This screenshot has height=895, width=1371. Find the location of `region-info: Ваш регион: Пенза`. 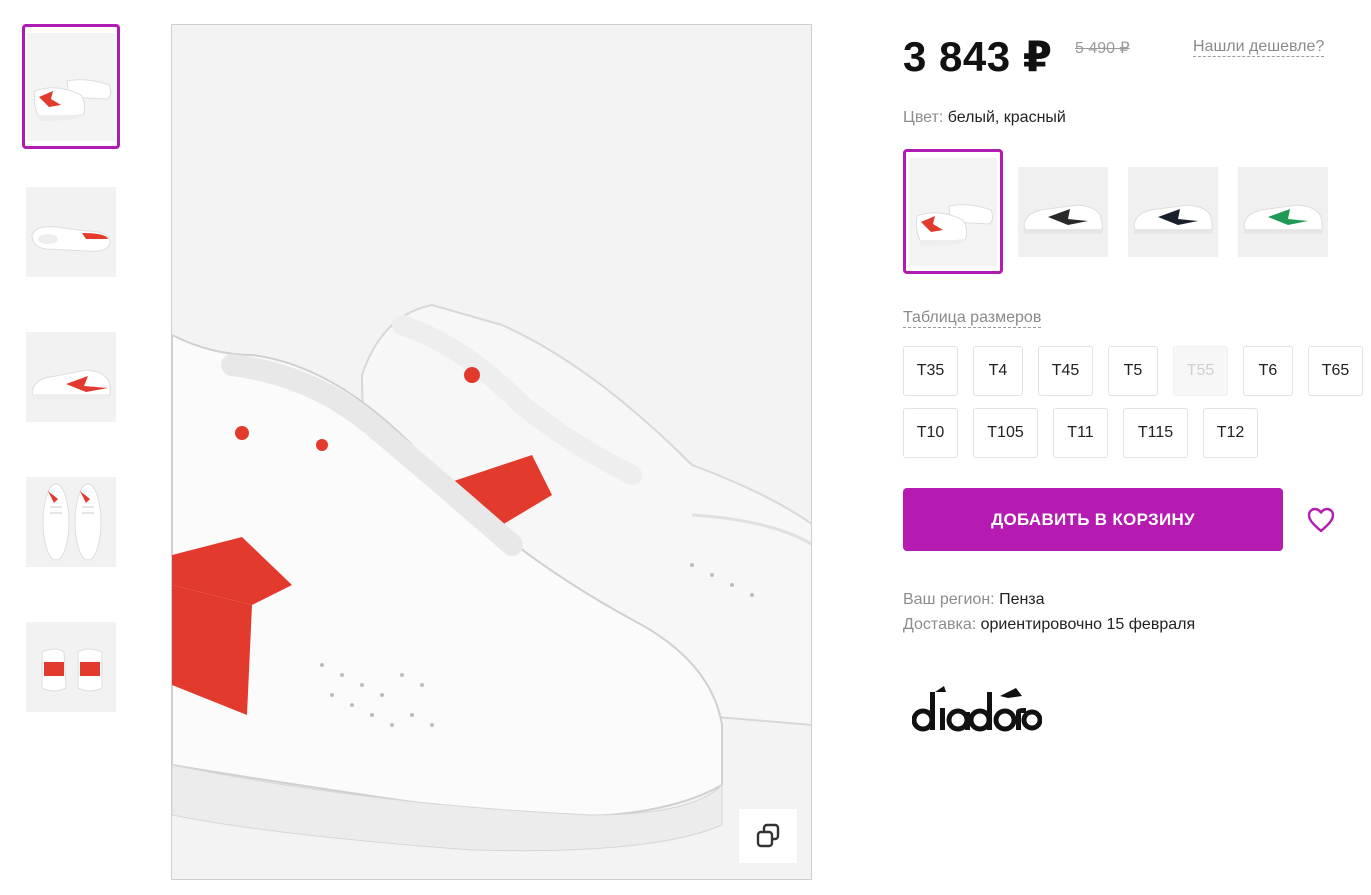

region-info: Ваш регион: Пенза is located at coordinates (974, 600).